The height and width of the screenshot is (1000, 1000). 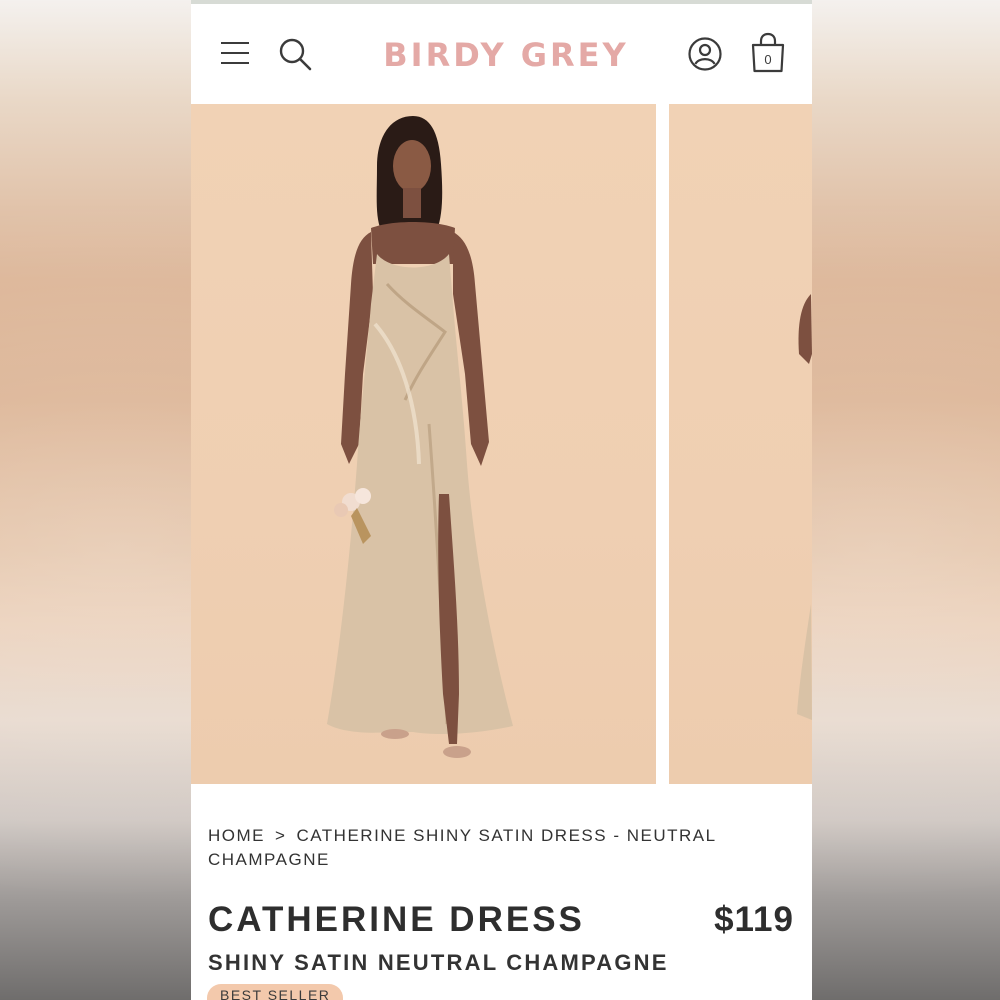 I want to click on search-icon, so click(x=295, y=54).